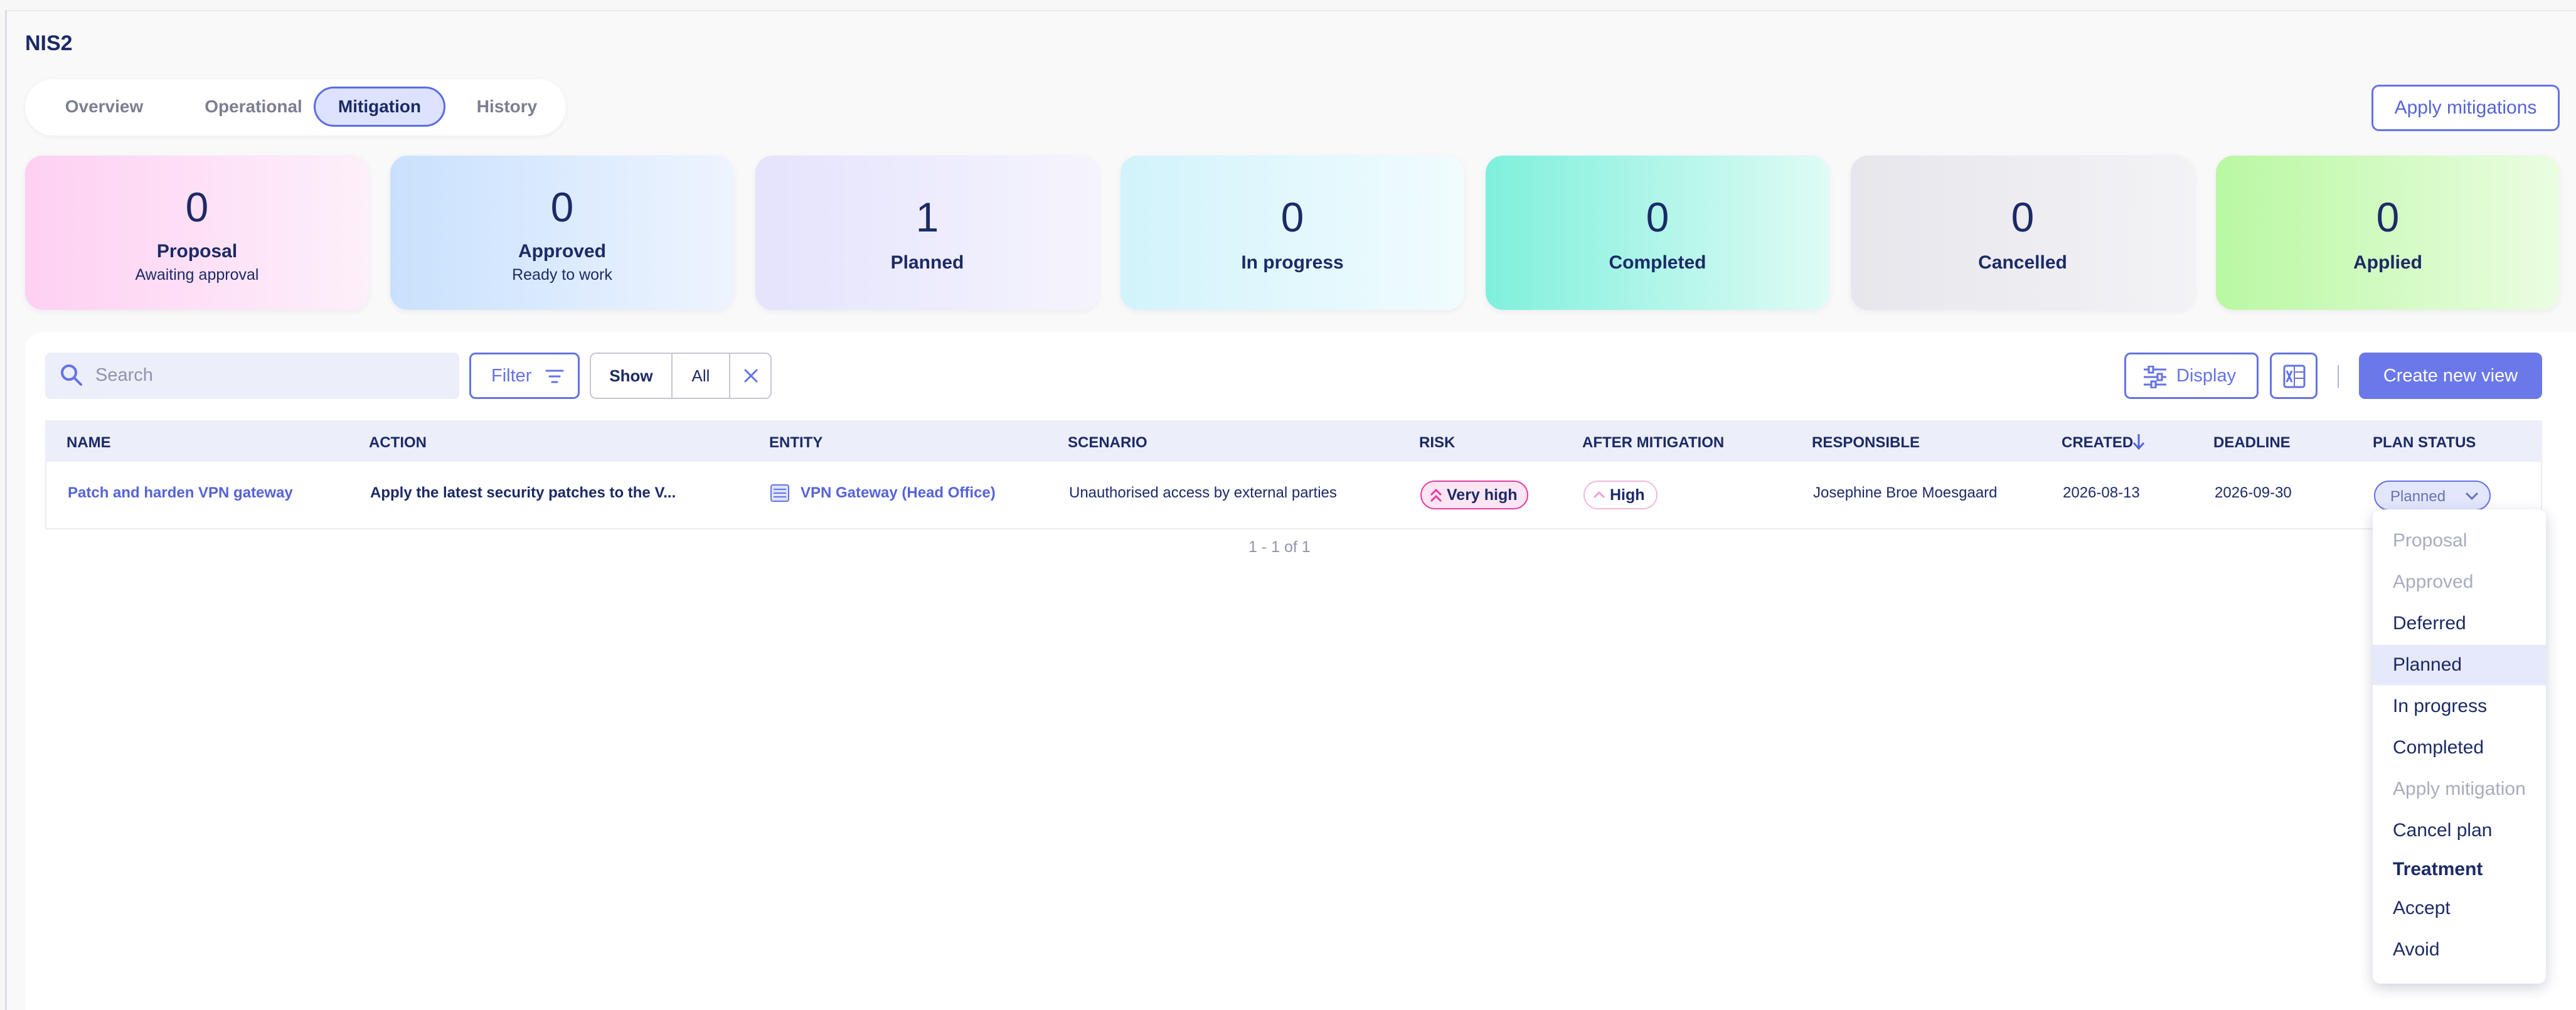  I want to click on card-planned: 1 Planned, so click(927, 233).